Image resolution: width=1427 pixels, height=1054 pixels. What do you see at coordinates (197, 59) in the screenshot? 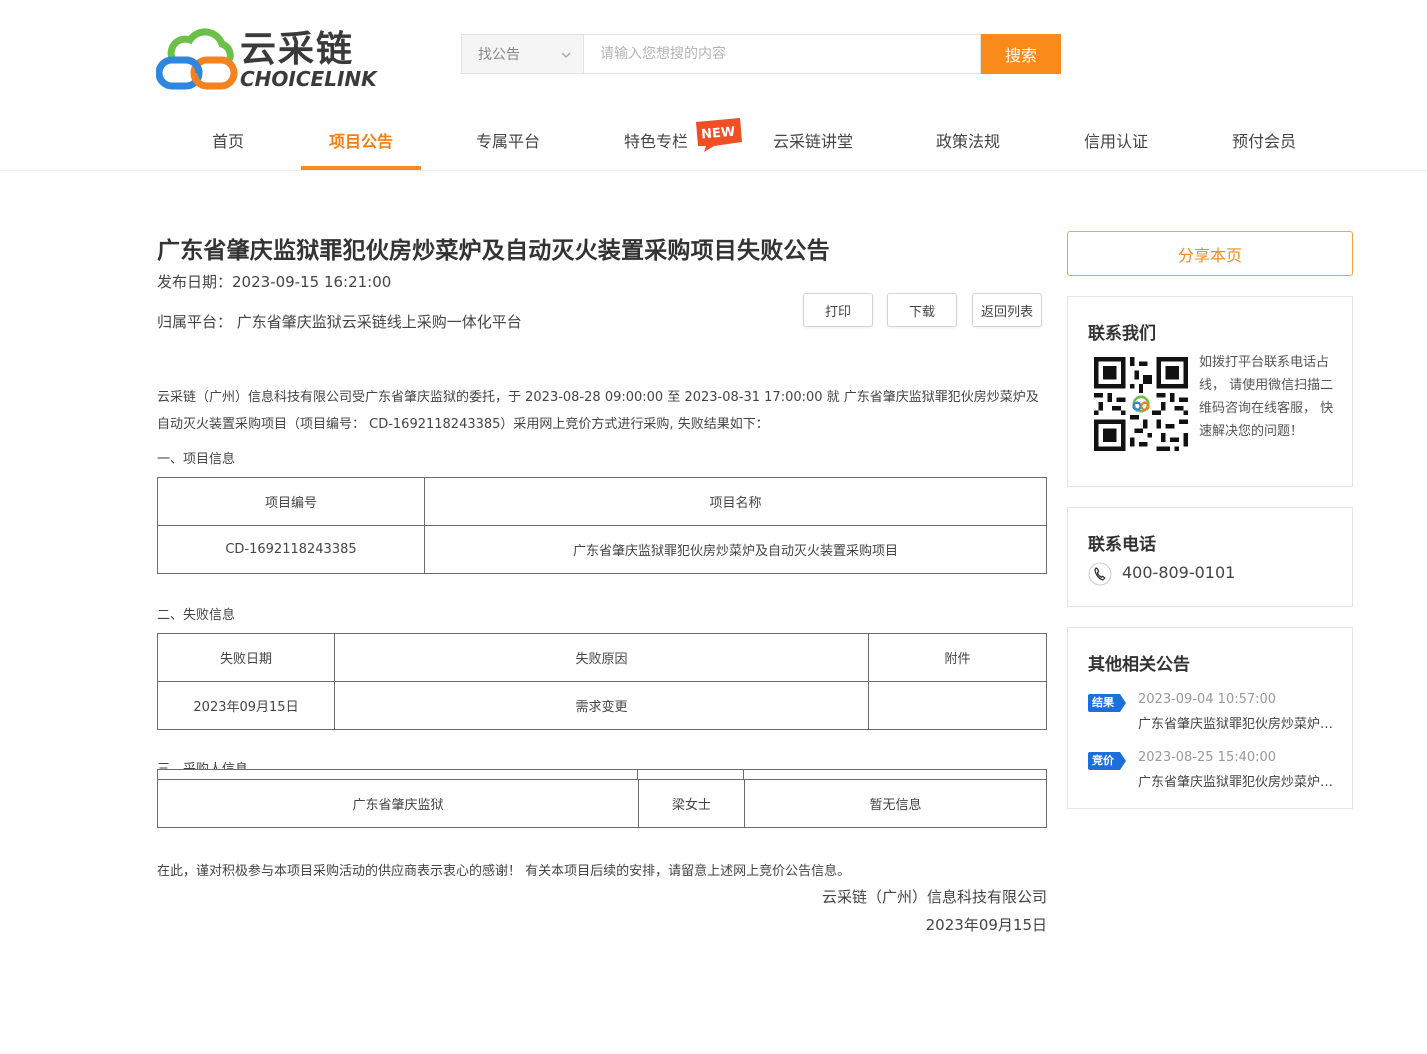
I see `cloud-link-logo-icon` at bounding box center [197, 59].